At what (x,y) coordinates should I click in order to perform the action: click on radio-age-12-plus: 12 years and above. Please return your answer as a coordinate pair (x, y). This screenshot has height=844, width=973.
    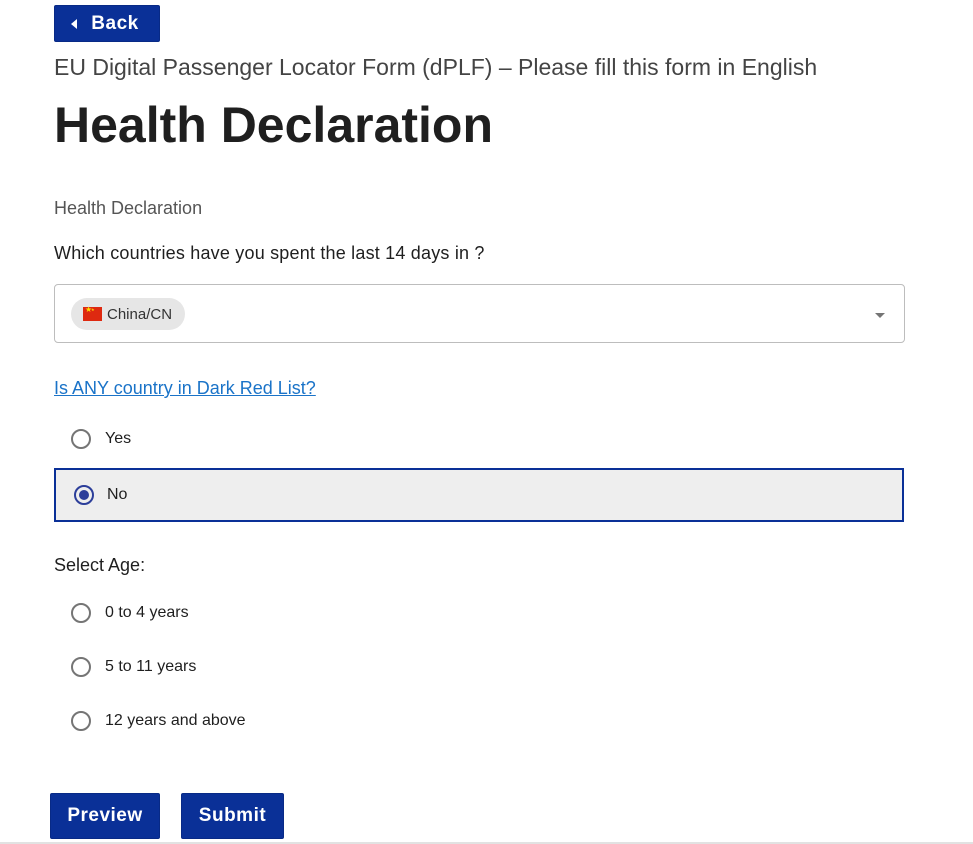
    Looking at the image, I should click on (479, 721).